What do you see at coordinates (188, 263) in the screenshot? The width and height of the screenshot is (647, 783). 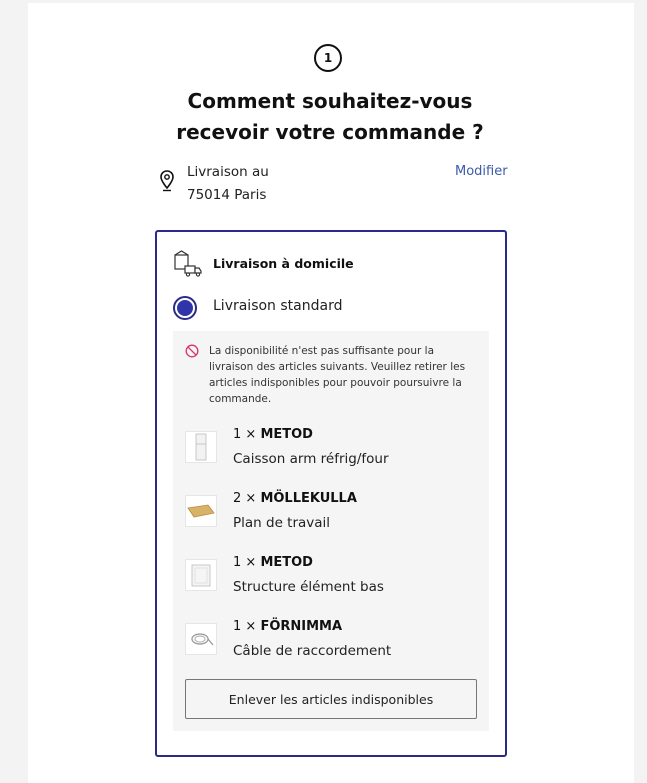 I see `home-delivery-truck-icon` at bounding box center [188, 263].